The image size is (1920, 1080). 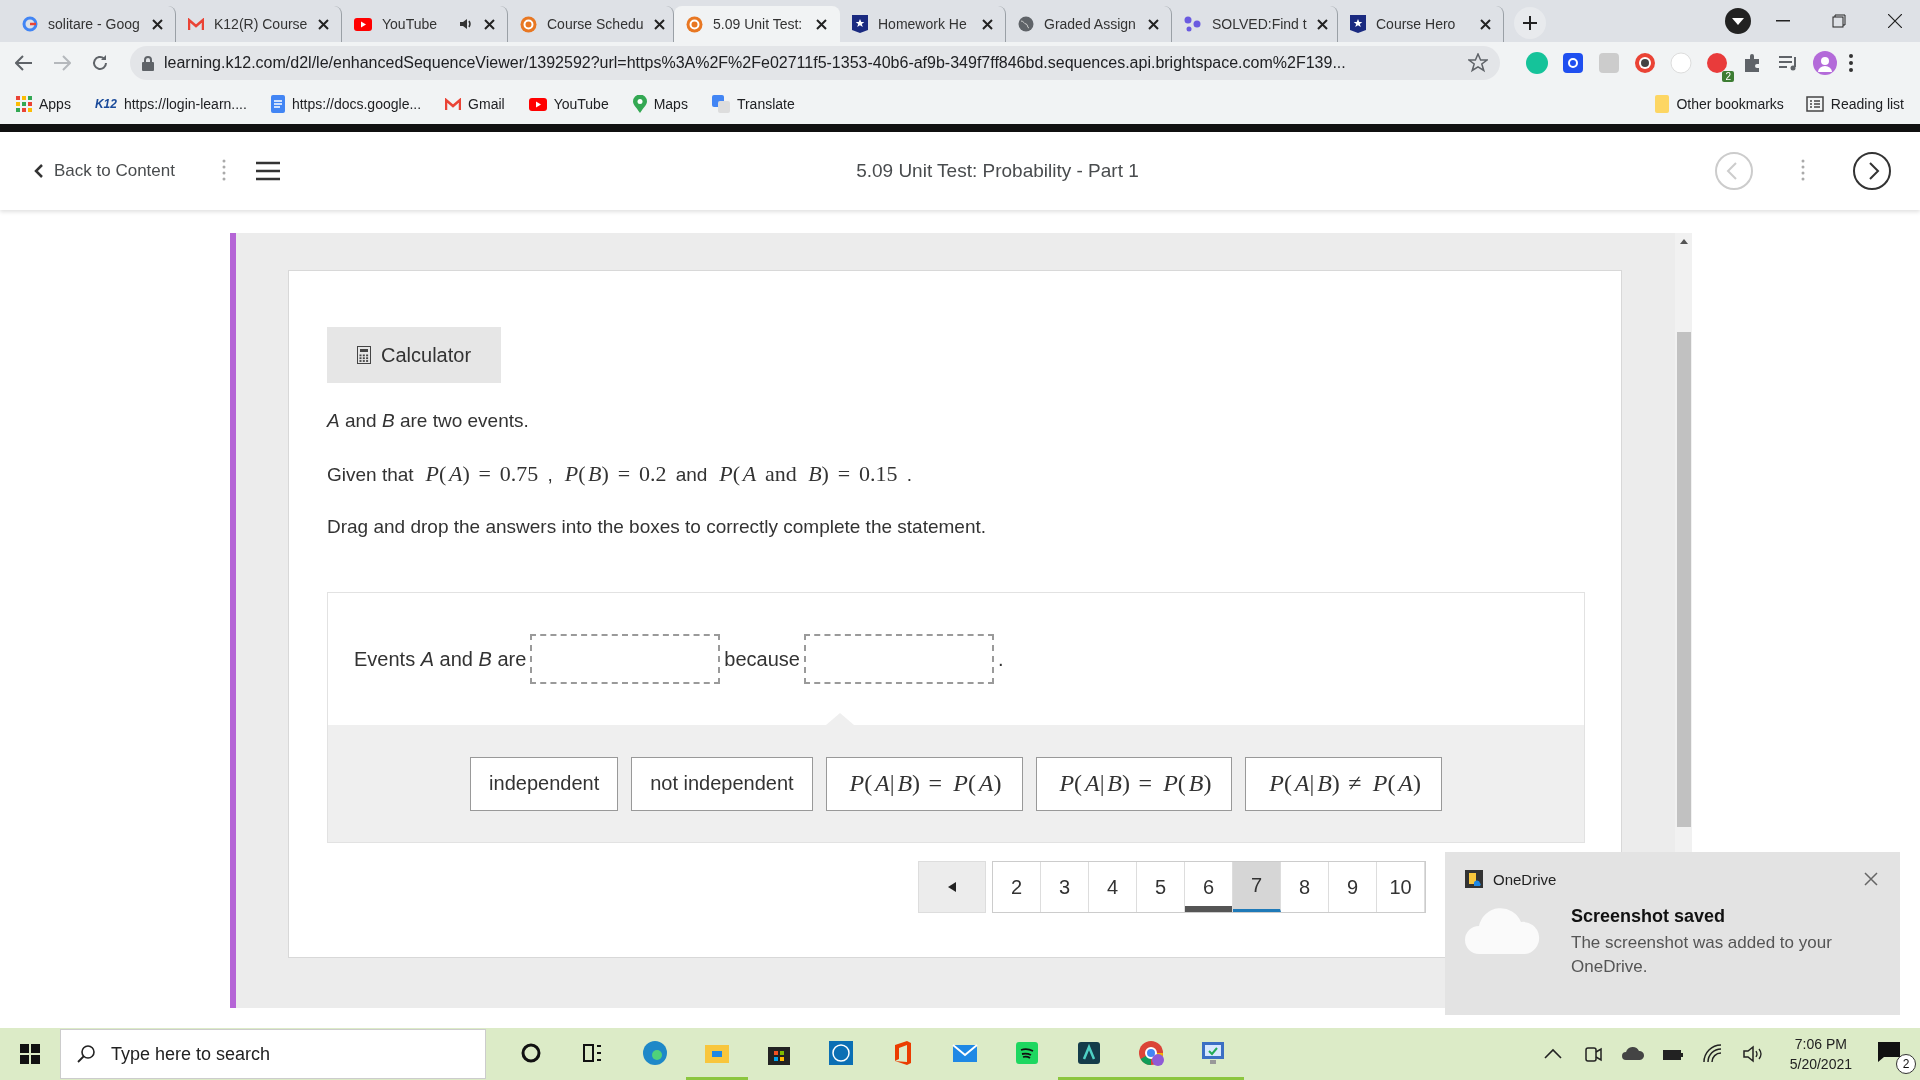 What do you see at coordinates (657, 527) in the screenshot?
I see `instruction-text: Drag and drop the answers into the boxes to correctly complete the statement.` at bounding box center [657, 527].